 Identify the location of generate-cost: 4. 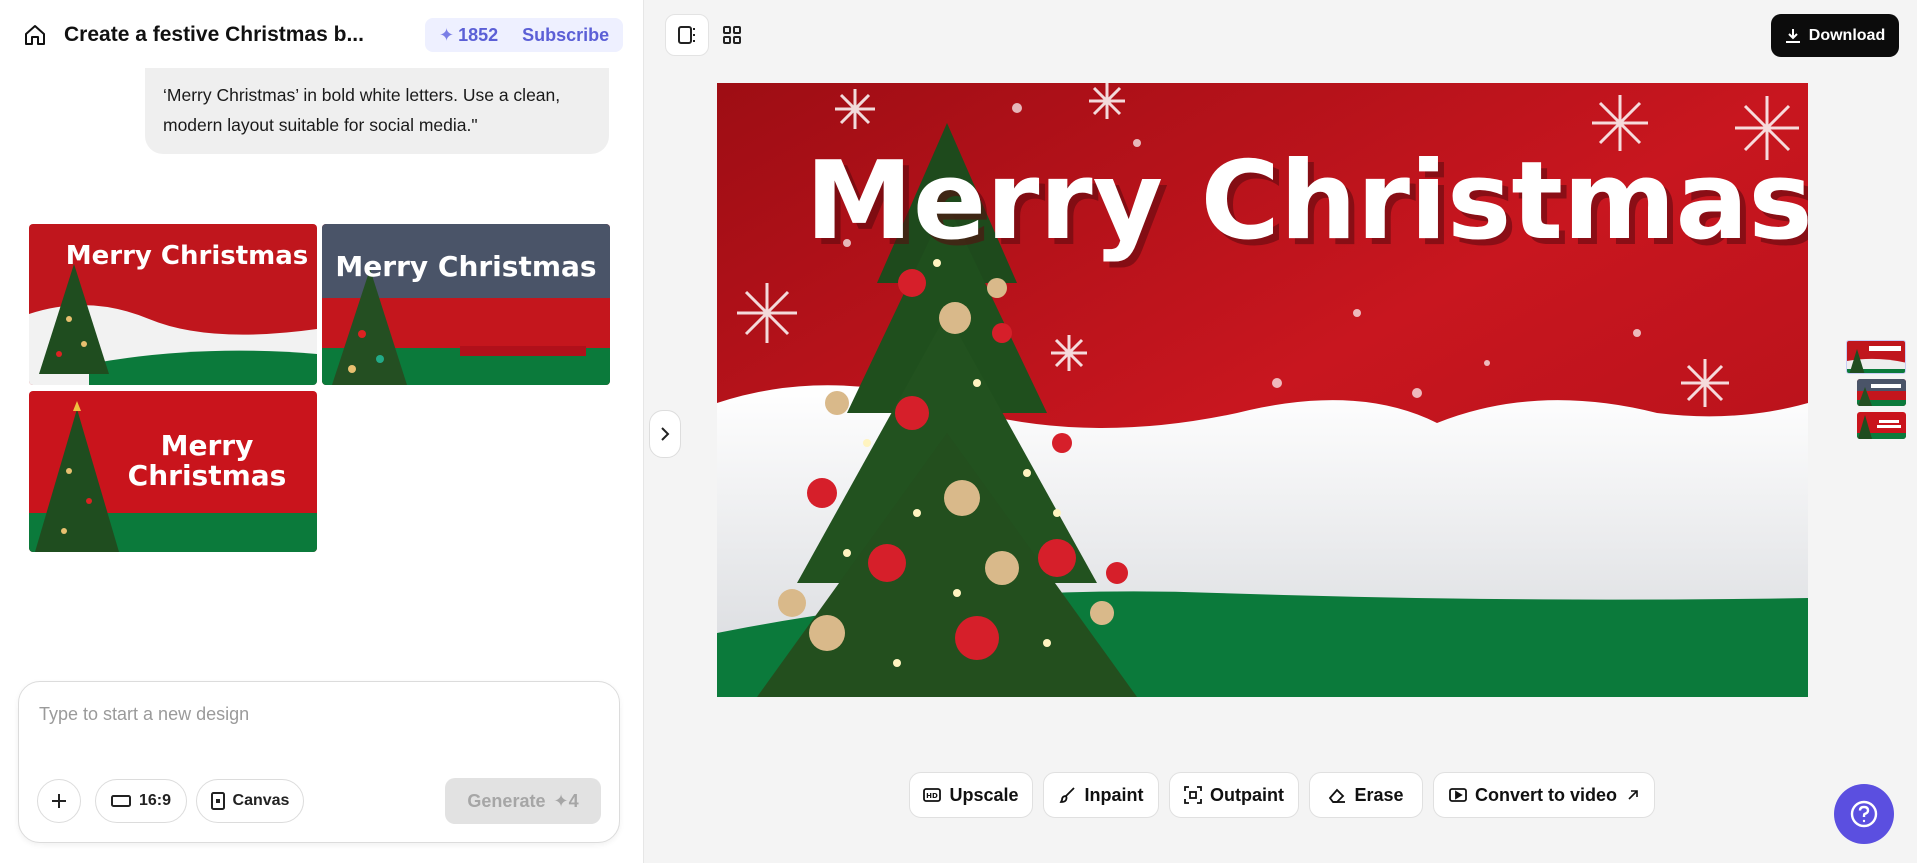
(573, 800).